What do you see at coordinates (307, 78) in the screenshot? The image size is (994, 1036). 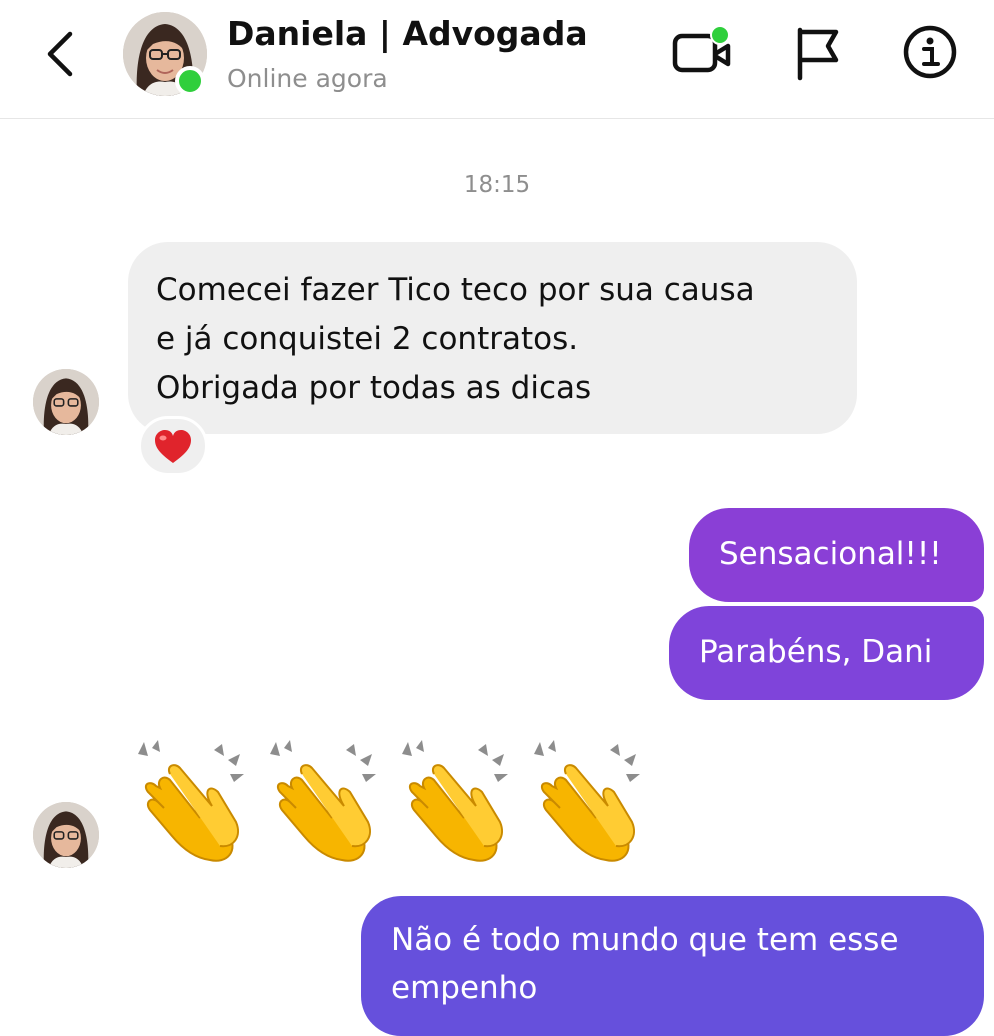 I see `contact-status: Online agora` at bounding box center [307, 78].